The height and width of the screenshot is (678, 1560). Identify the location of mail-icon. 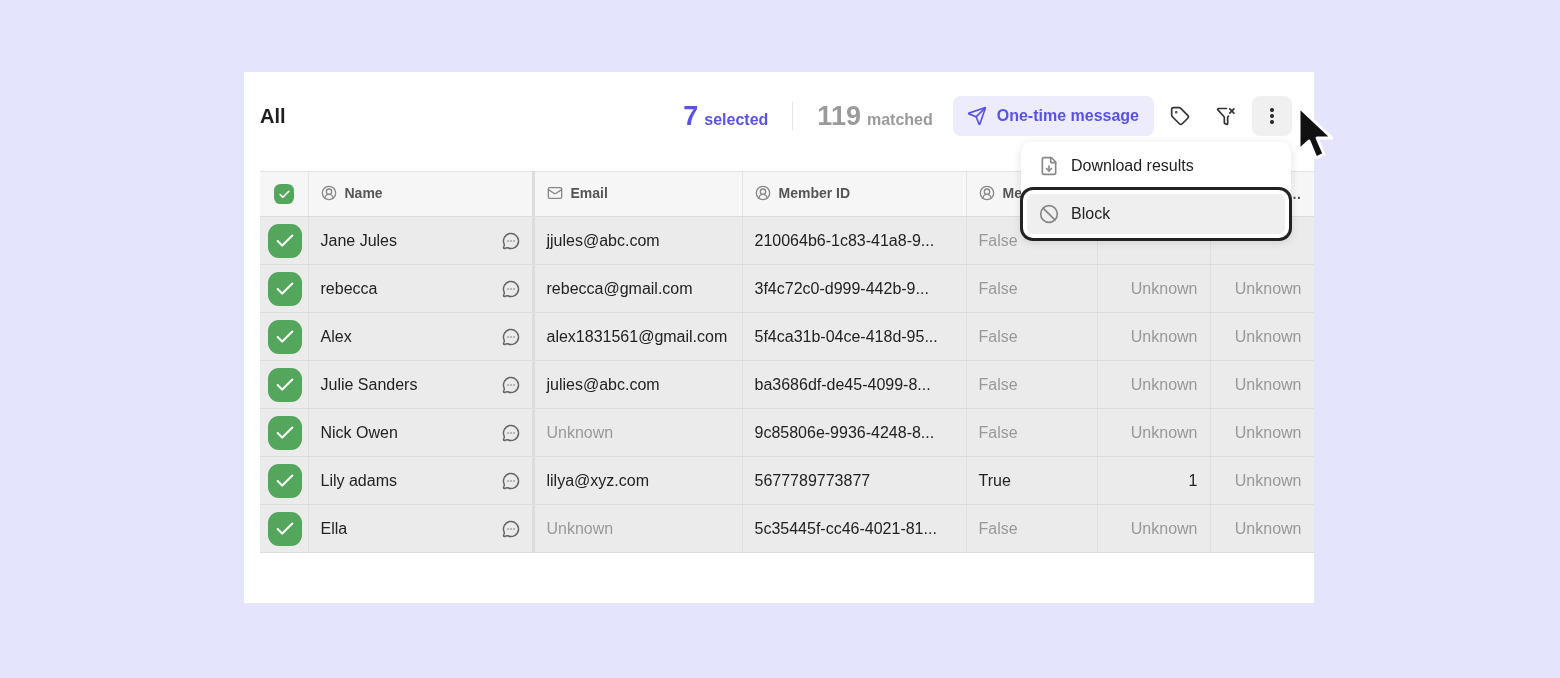
(554, 192).